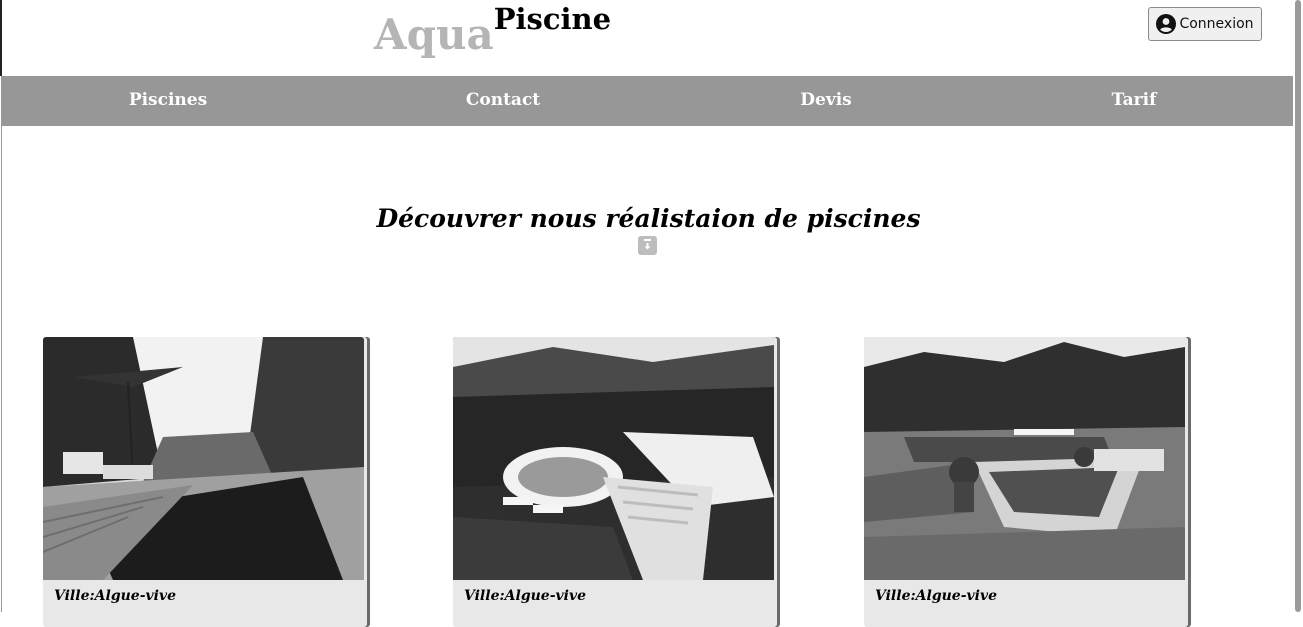  Describe the element at coordinates (825, 101) in the screenshot. I see `nav-item-devis: Devis` at that location.